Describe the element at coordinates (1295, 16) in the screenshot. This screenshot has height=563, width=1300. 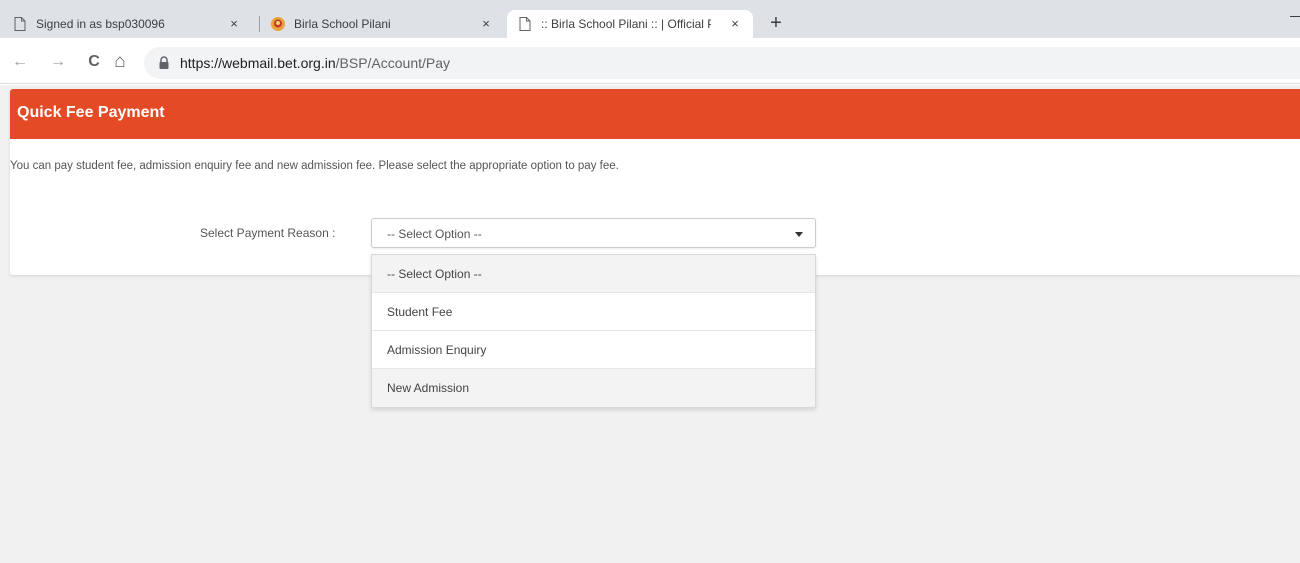
I see `minimize-button` at that location.